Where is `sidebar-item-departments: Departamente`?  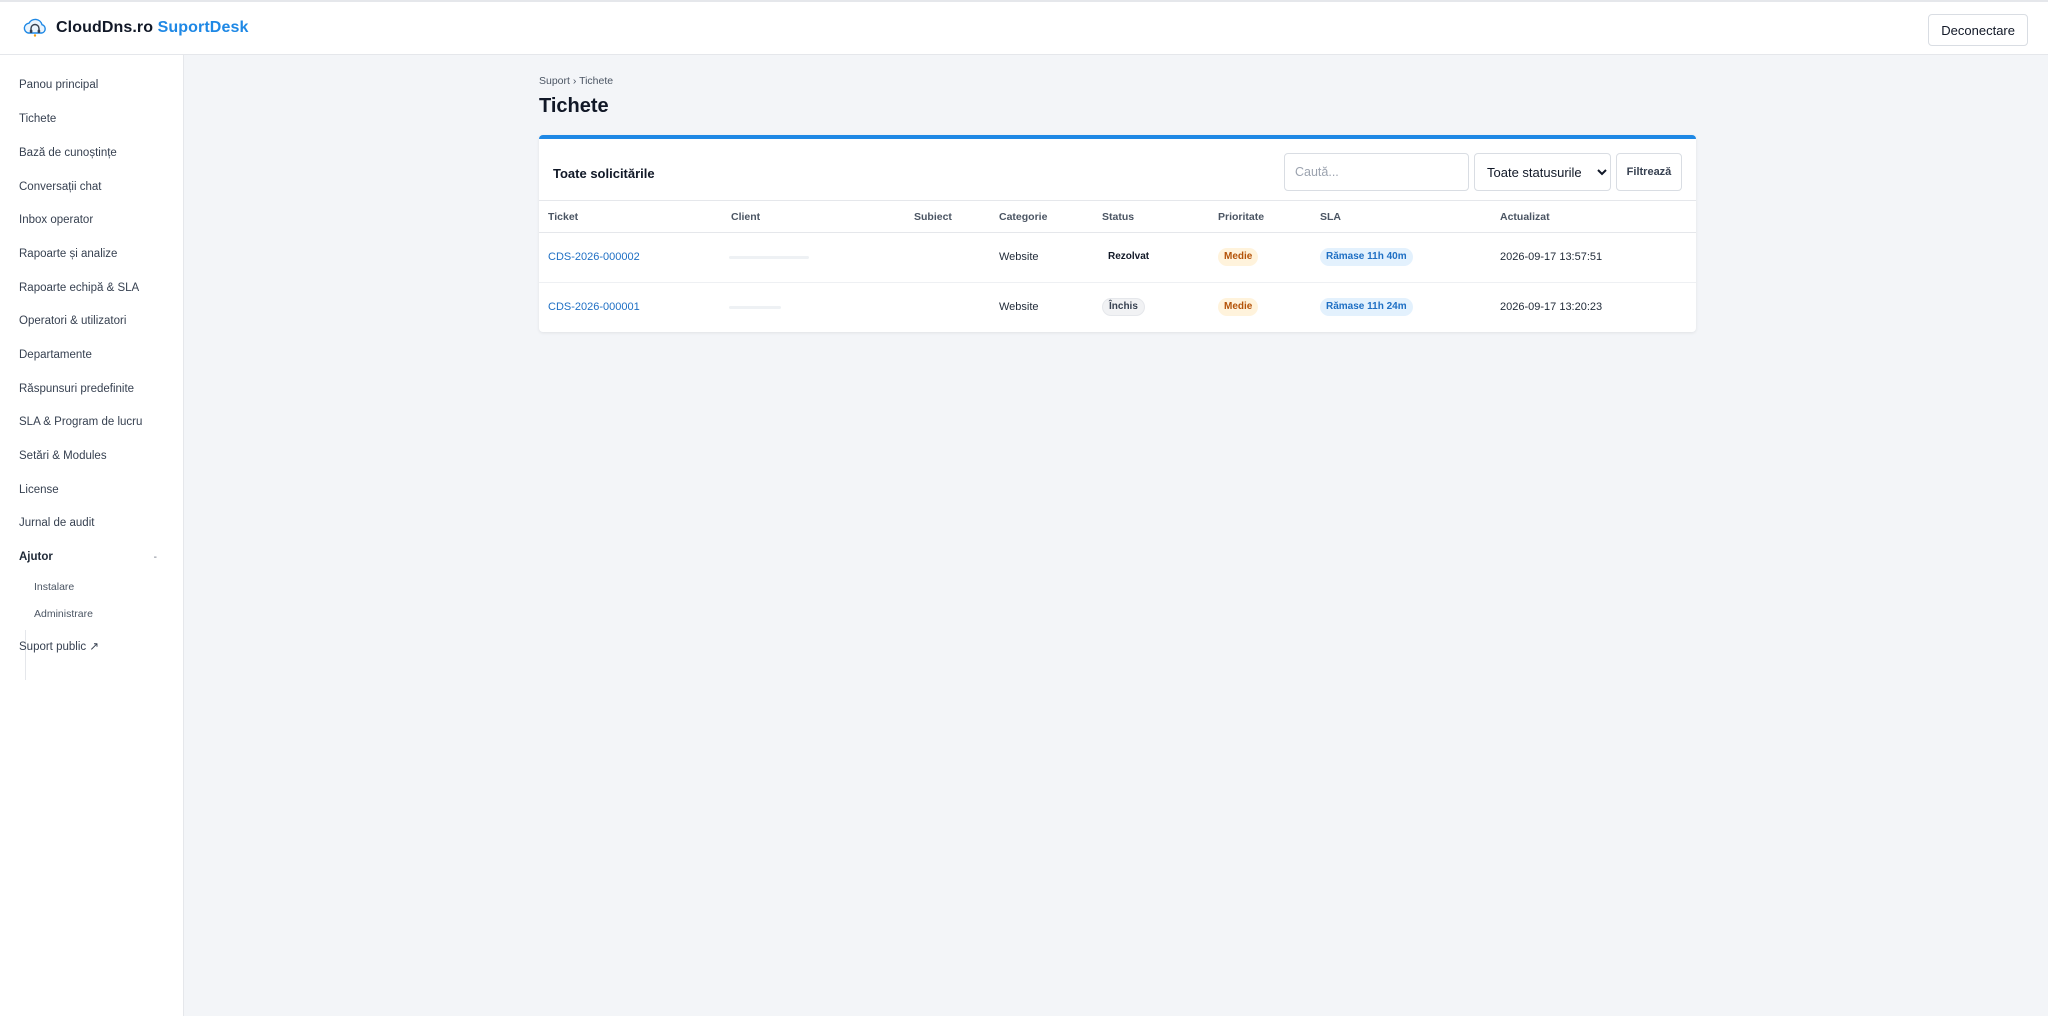 sidebar-item-departments: Departamente is located at coordinates (55, 355).